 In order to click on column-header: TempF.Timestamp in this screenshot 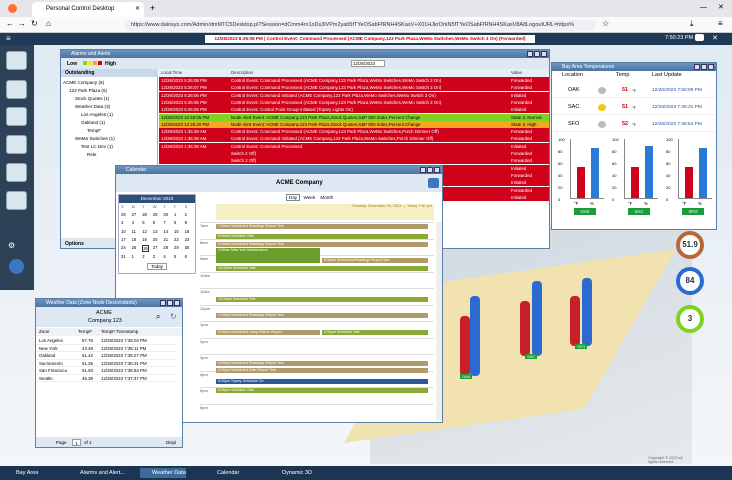, I will do `click(119, 332)`.